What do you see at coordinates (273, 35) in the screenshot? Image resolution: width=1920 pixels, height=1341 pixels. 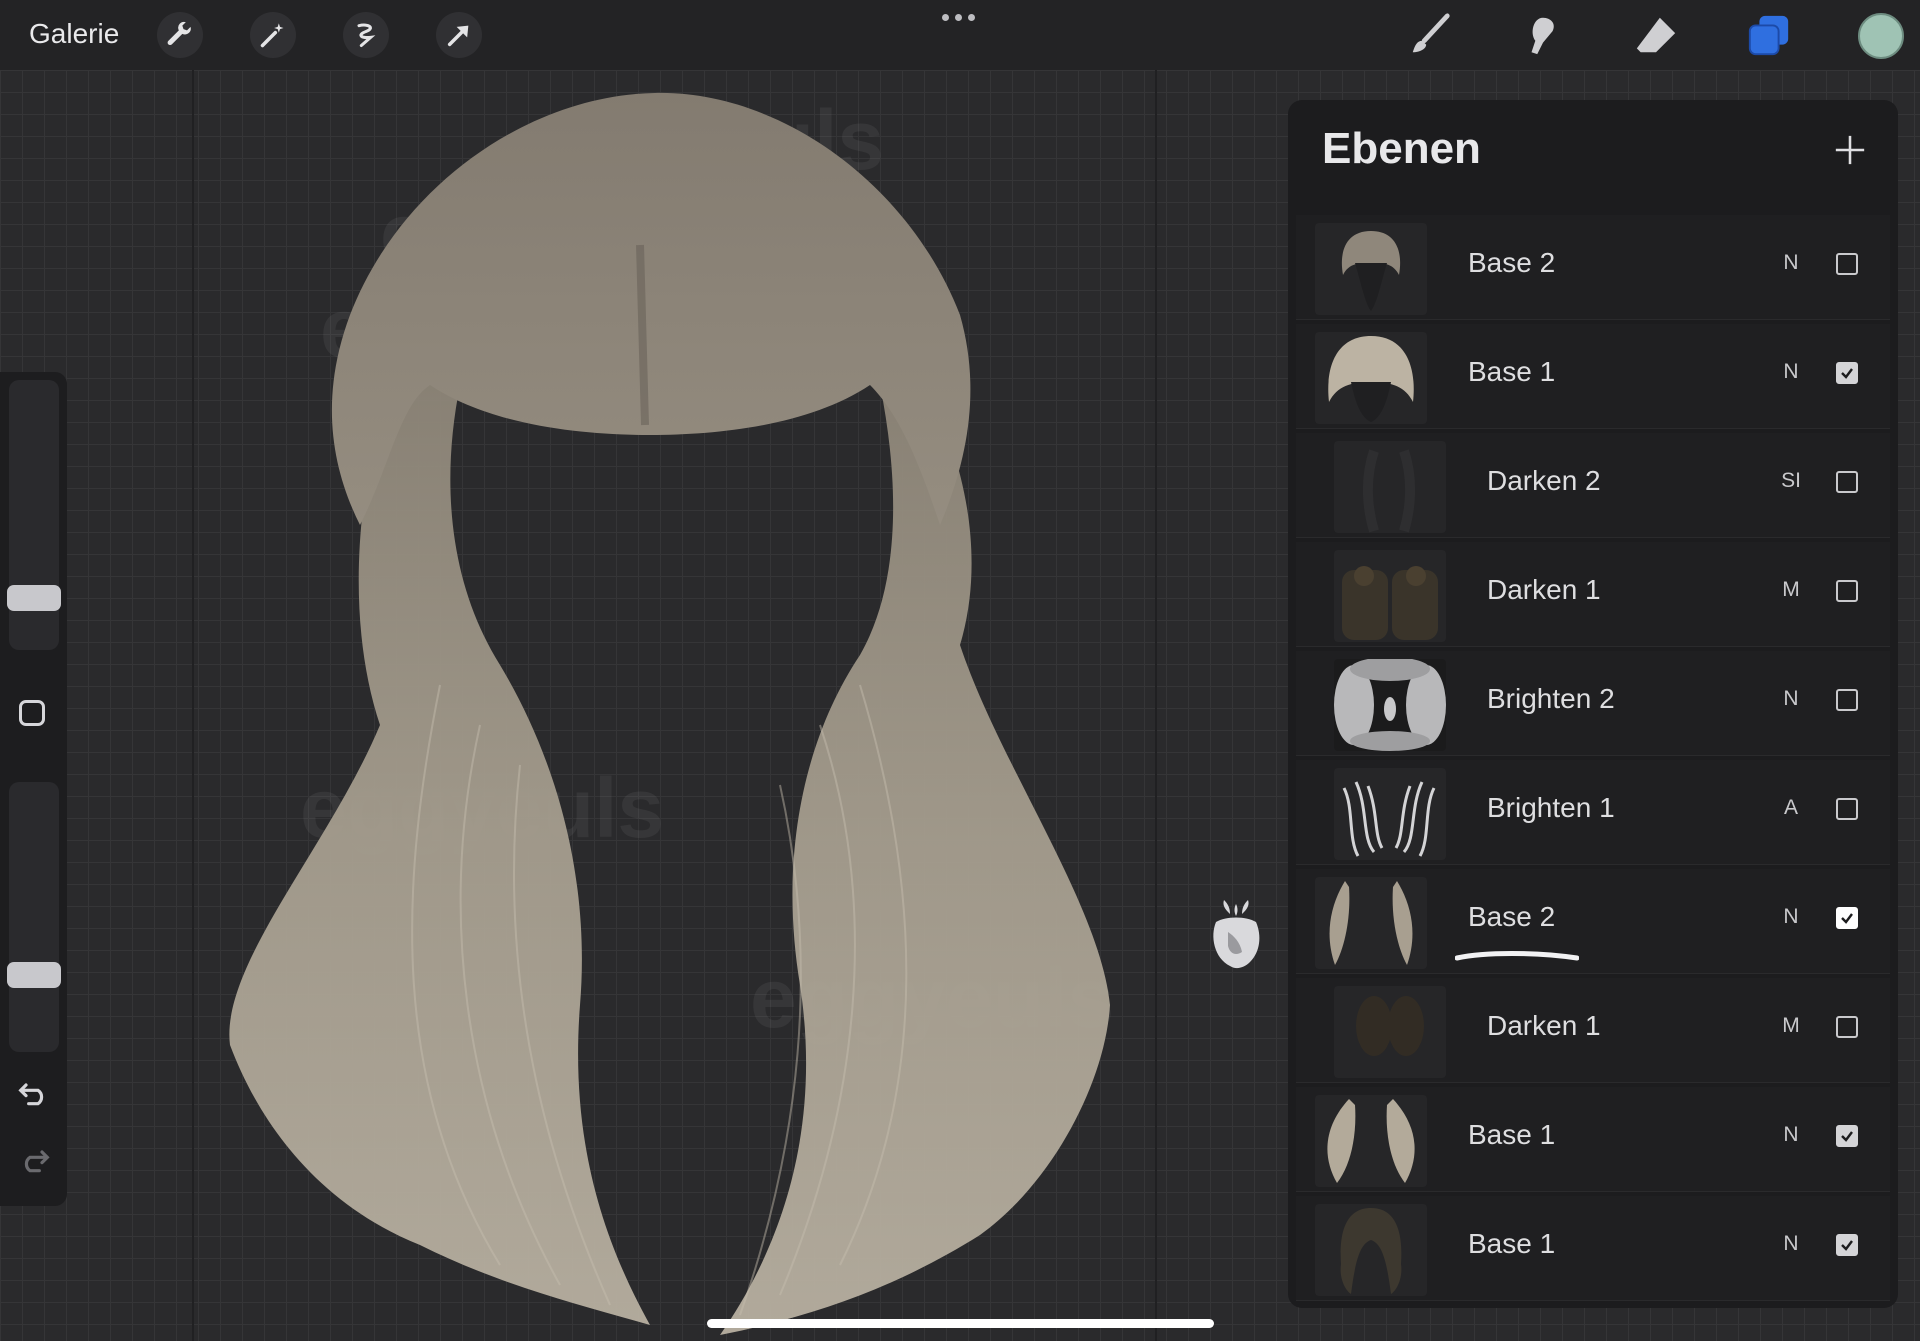 I see `magic-wand-icon` at bounding box center [273, 35].